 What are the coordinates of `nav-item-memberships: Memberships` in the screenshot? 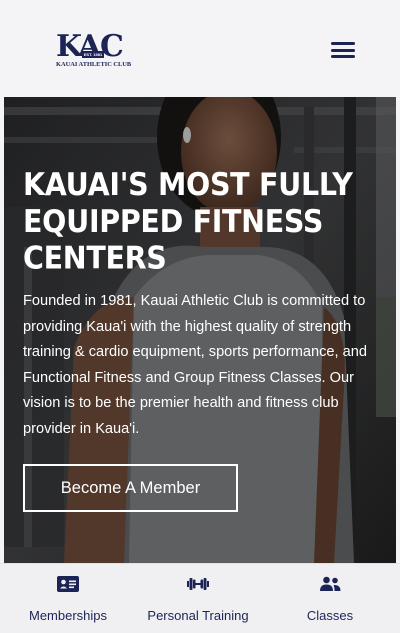 It's located at (68, 598).